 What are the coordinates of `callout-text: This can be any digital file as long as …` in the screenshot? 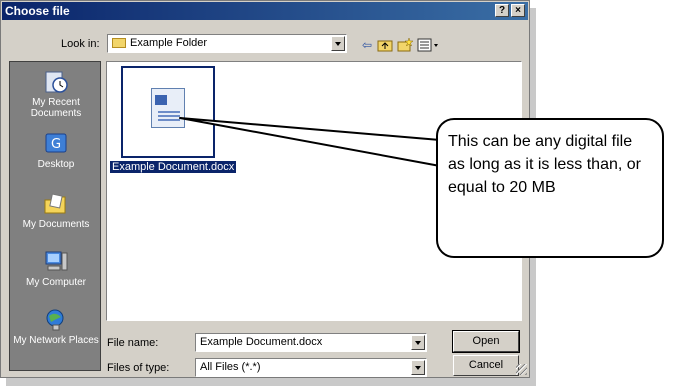 It's located at (544, 164).